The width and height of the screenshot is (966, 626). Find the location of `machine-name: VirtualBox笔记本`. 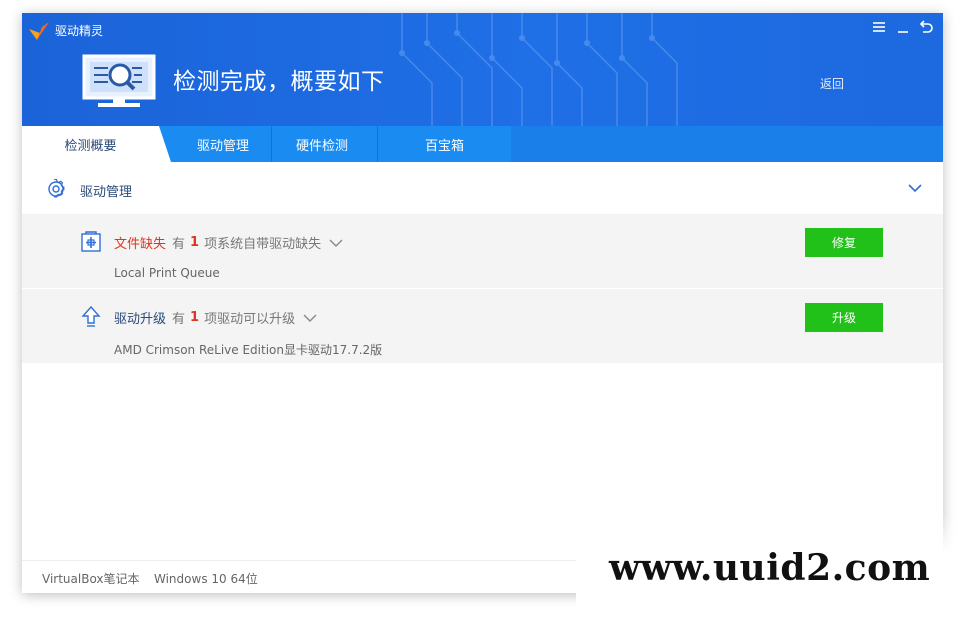

machine-name: VirtualBox笔记本 is located at coordinates (91, 579).